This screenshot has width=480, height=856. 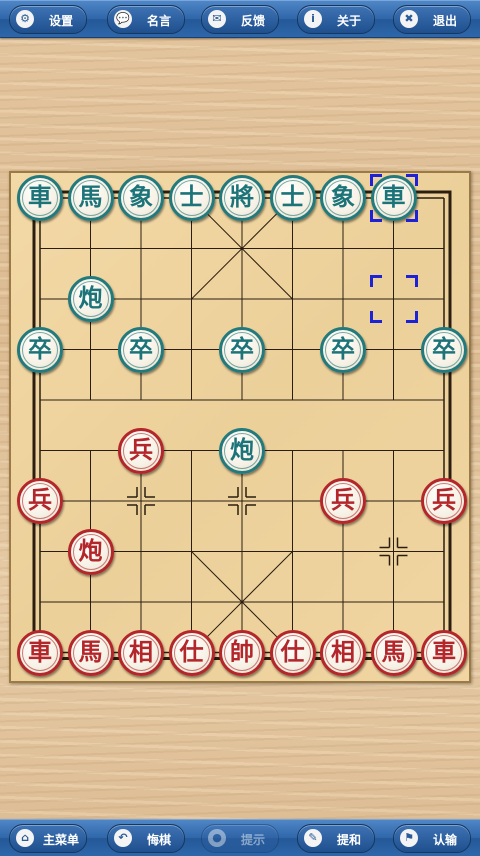 What do you see at coordinates (313, 19) in the screenshot?
I see `info-icon: i` at bounding box center [313, 19].